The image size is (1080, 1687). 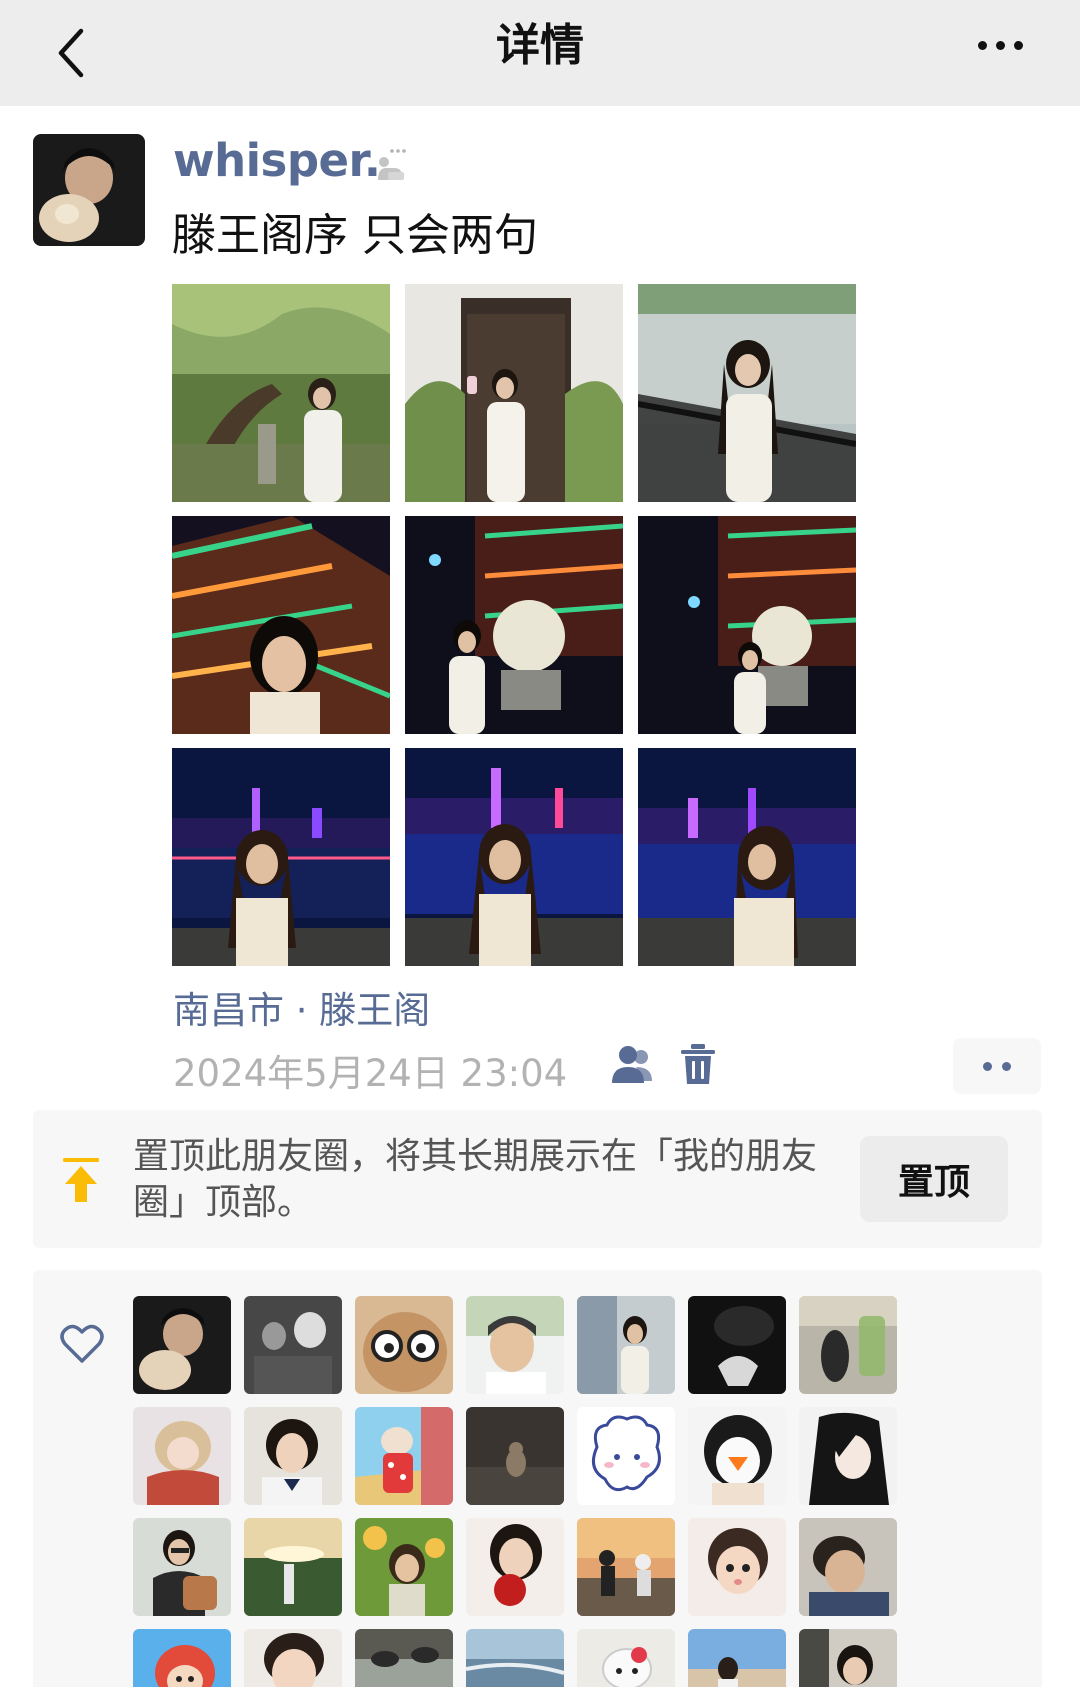 I want to click on pin-button: 置顶, so click(x=934, y=1179).